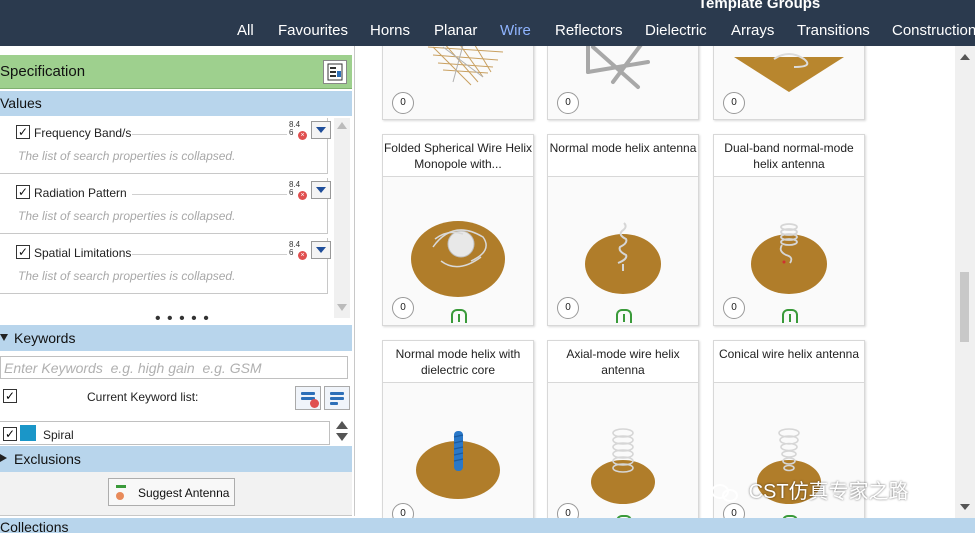 The height and width of the screenshot is (535, 975). What do you see at coordinates (314, 403) in the screenshot?
I see `delete-icon` at bounding box center [314, 403].